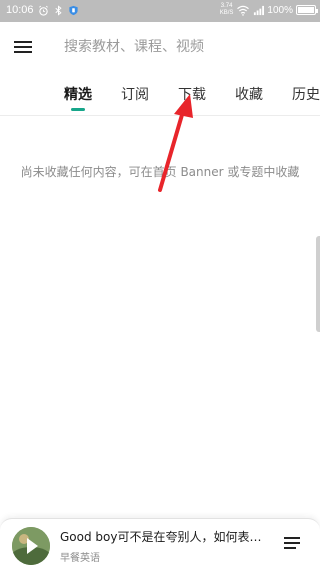 This screenshot has height=569, width=320. I want to click on battery-fill, so click(306, 10).